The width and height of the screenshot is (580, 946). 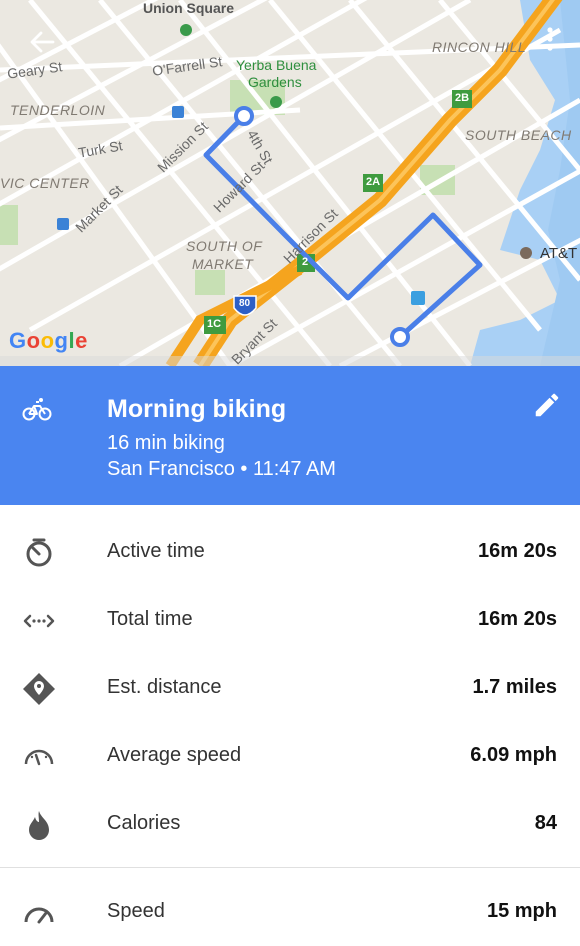 What do you see at coordinates (39, 757) in the screenshot?
I see `speedometer-icon` at bounding box center [39, 757].